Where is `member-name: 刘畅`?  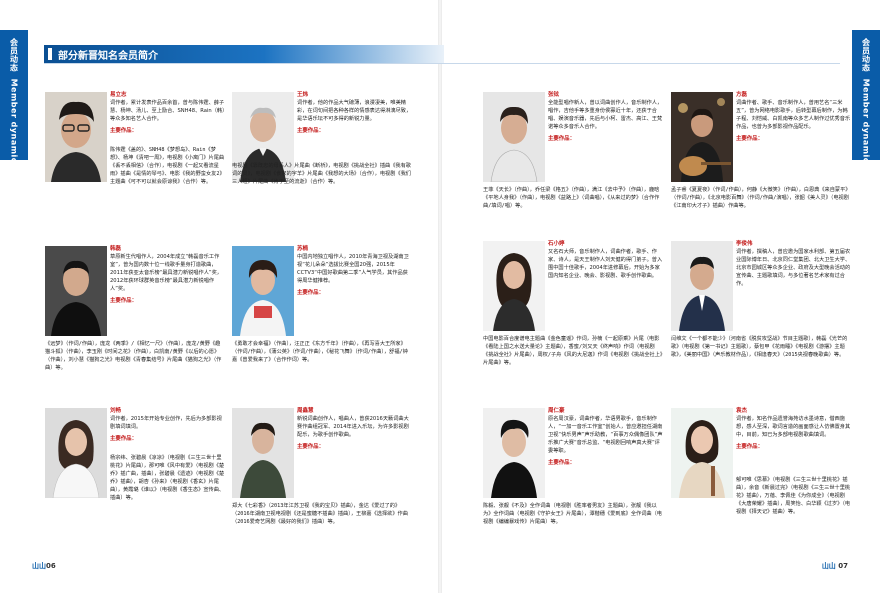 member-name: 刘畅 is located at coordinates (116, 411).